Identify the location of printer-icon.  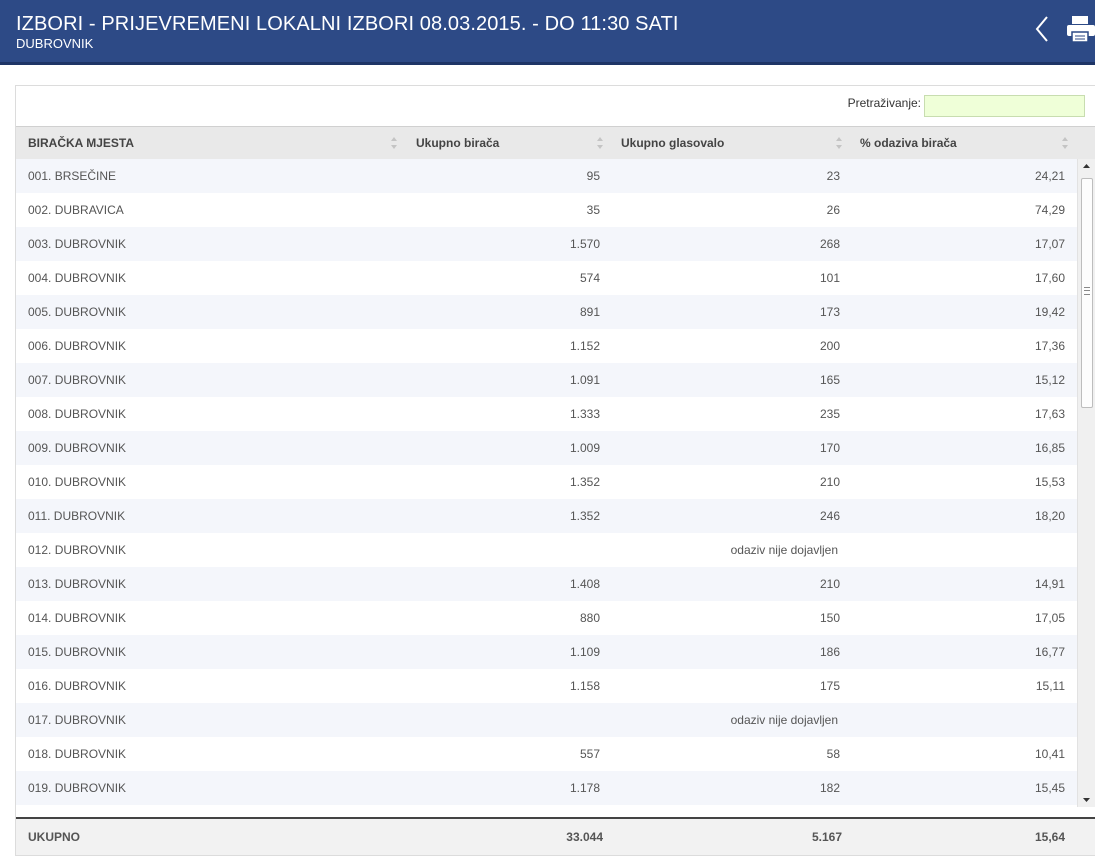
(1081, 29).